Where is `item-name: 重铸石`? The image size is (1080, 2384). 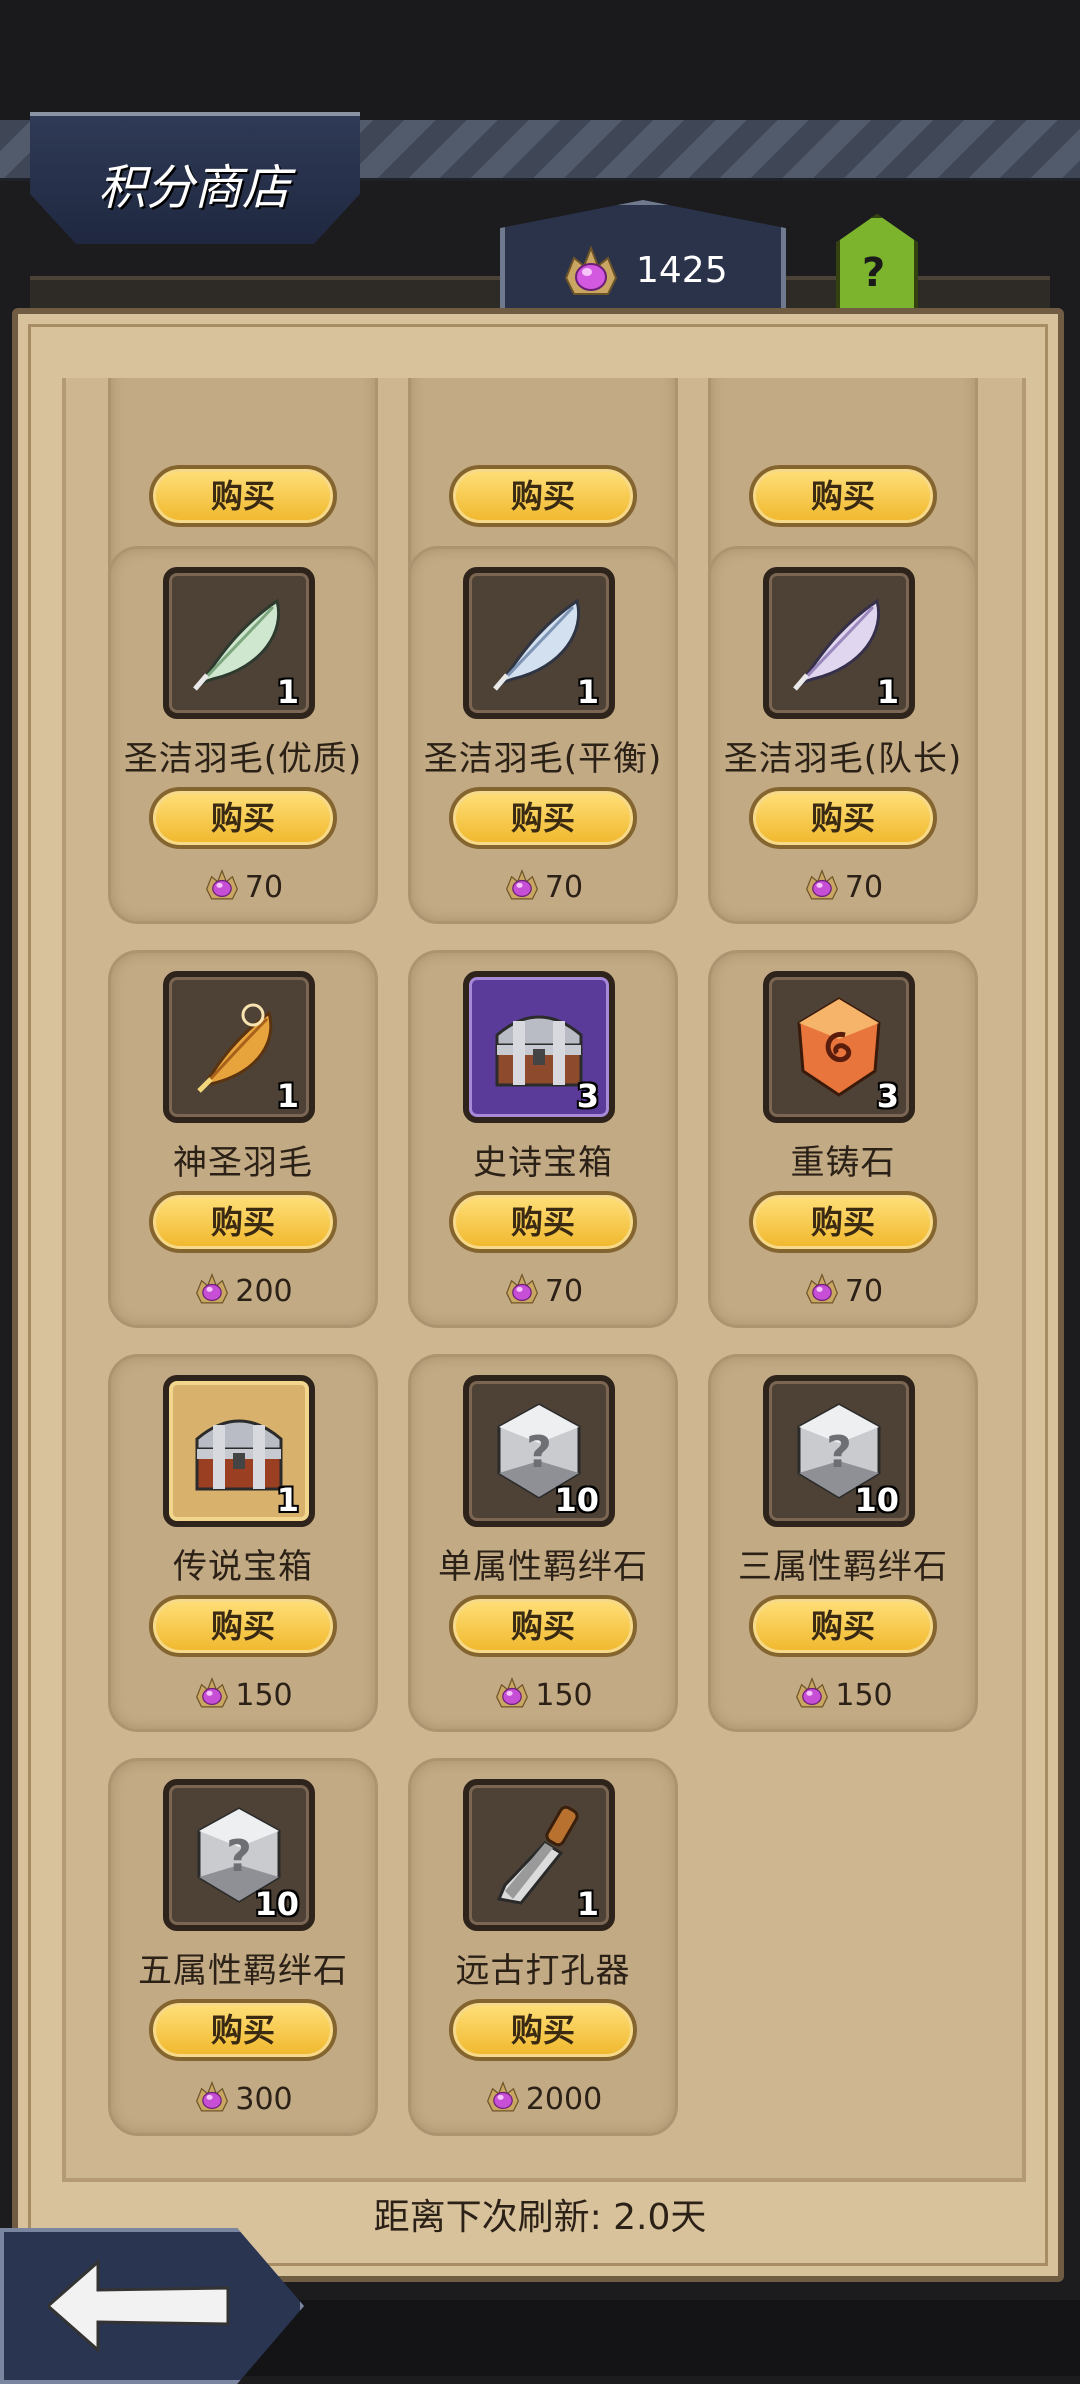
item-name: 重铸石 is located at coordinates (843, 1163).